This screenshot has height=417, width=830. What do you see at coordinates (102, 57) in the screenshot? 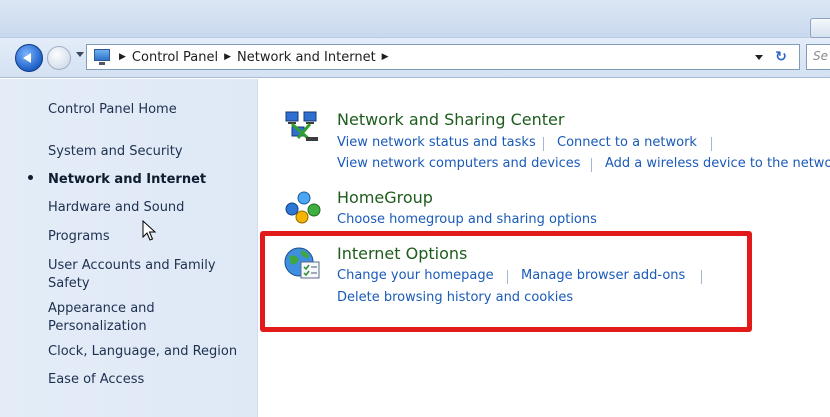
I see `control-panel-icon` at bounding box center [102, 57].